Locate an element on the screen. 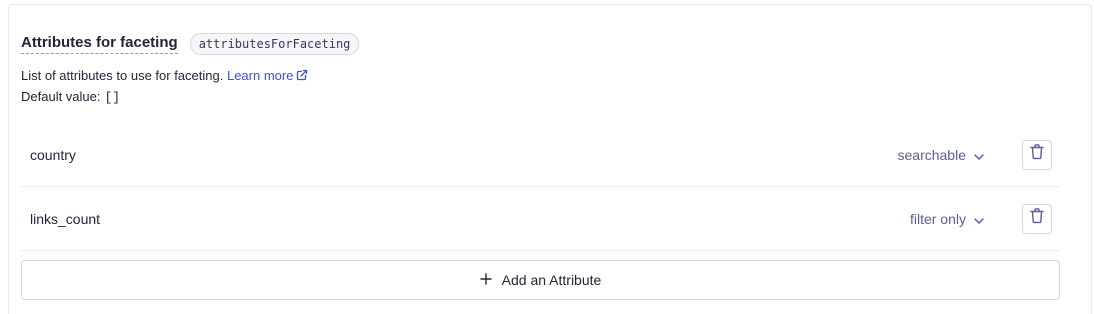 The image size is (1094, 314). external-link-icon is located at coordinates (302, 77).